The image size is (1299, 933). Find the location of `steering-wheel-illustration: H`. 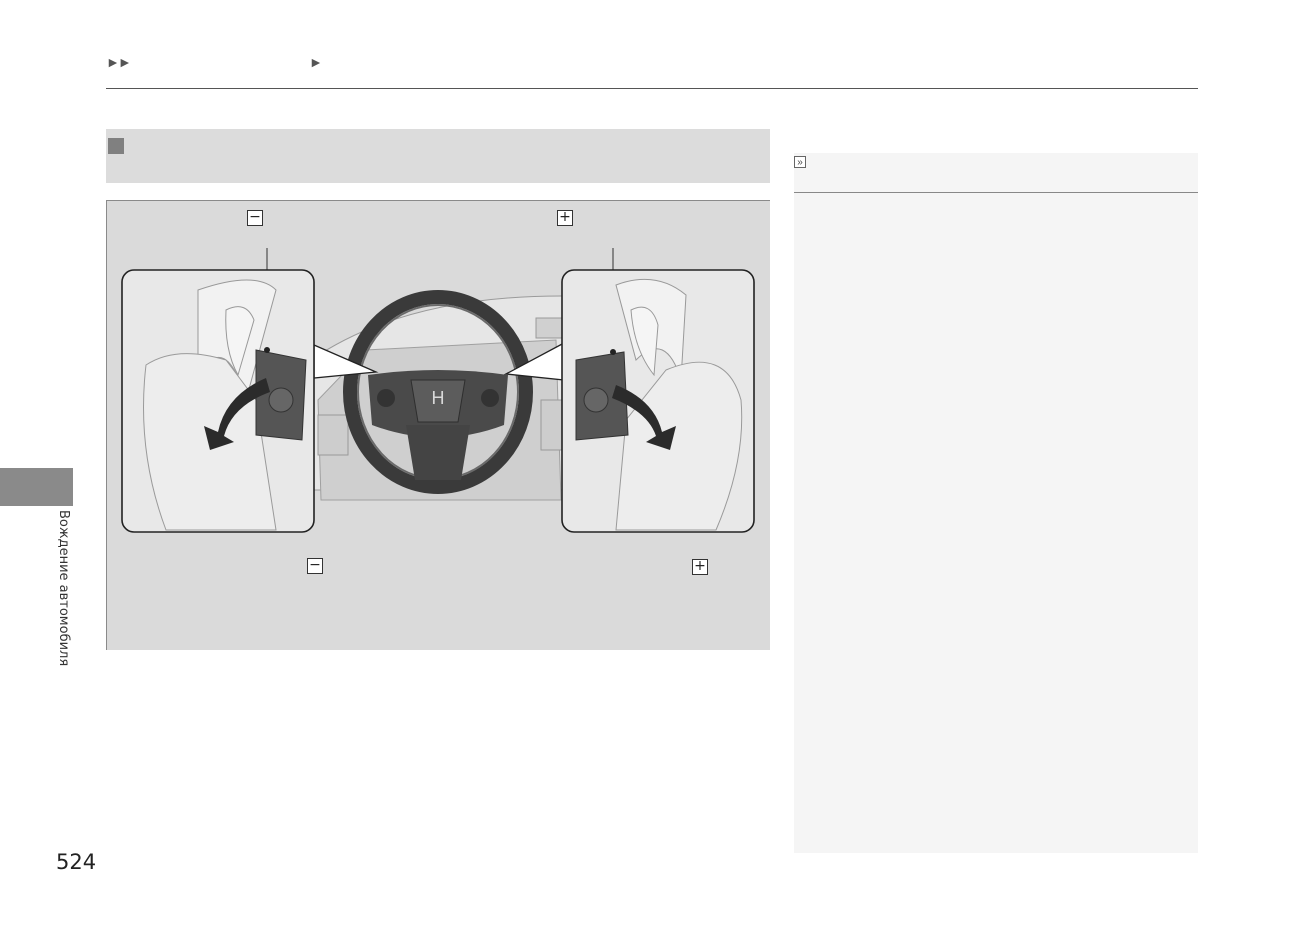

steering-wheel-illustration: H is located at coordinates (438, 390).